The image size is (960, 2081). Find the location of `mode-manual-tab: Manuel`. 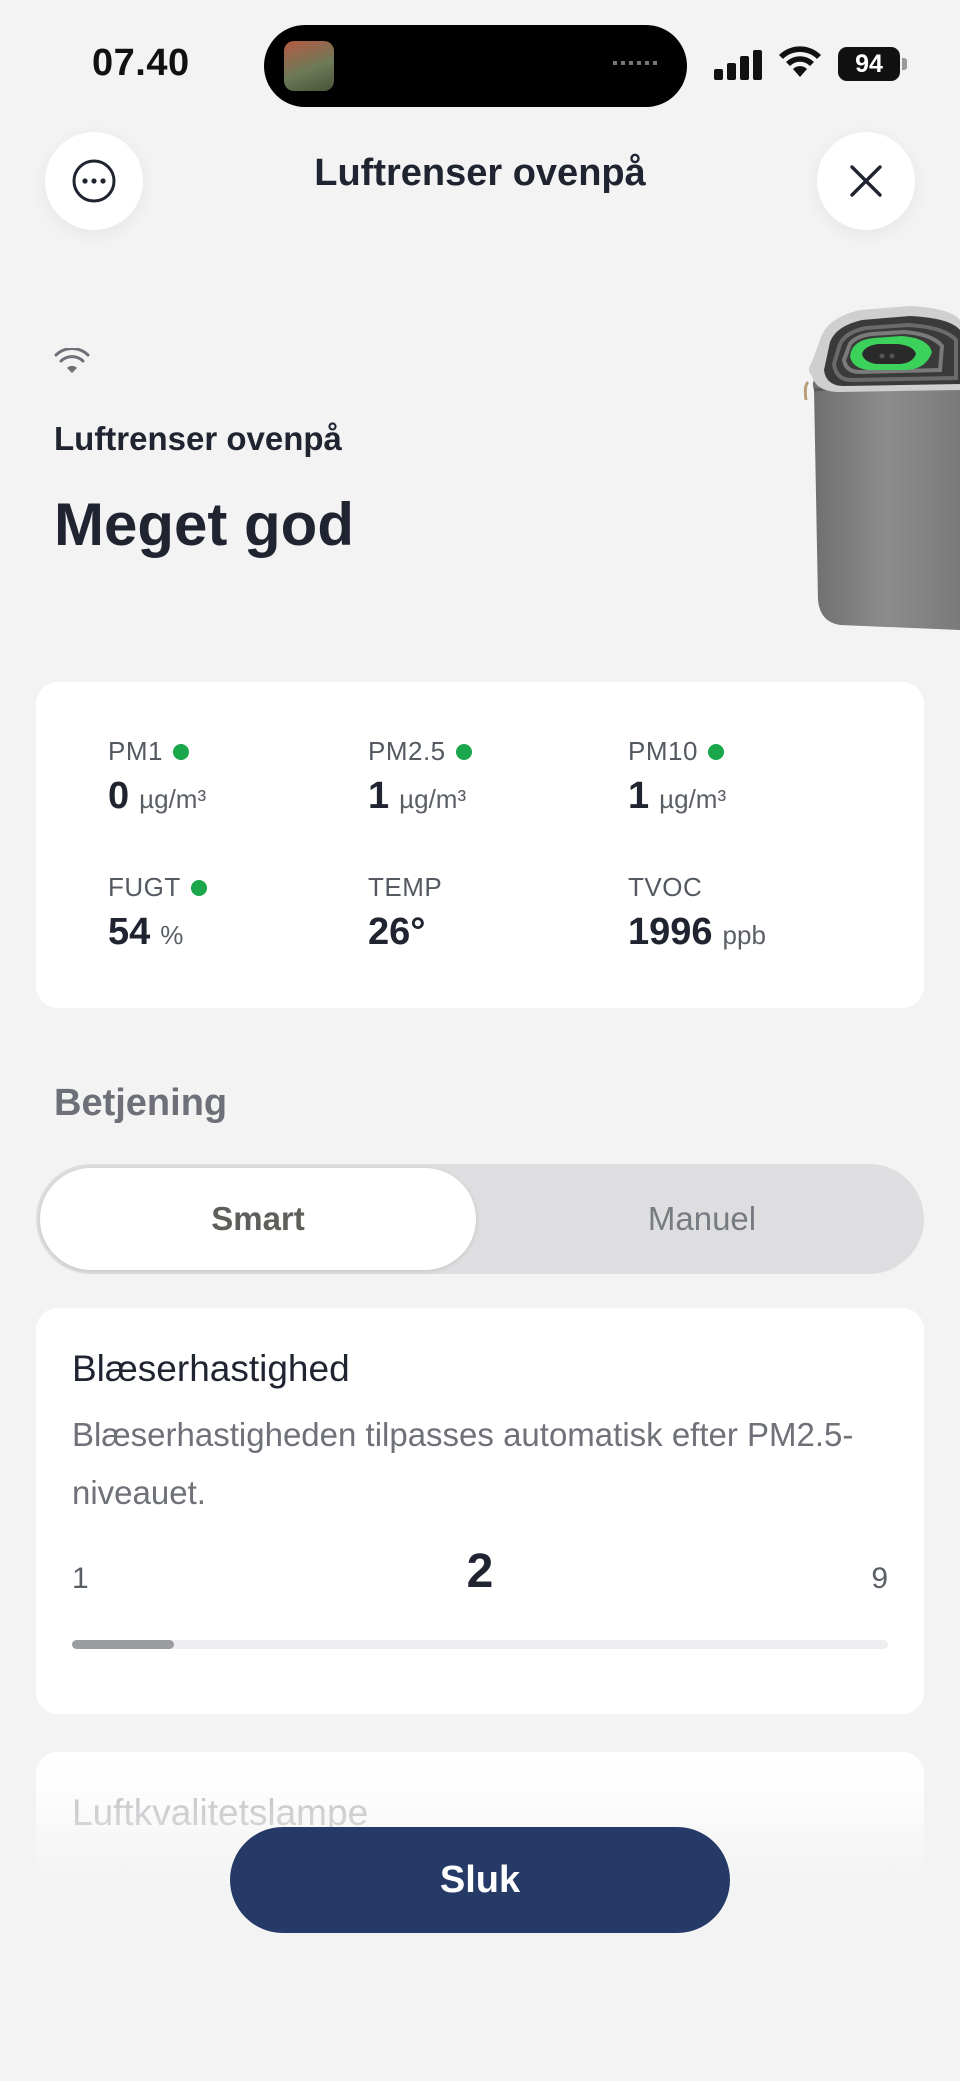

mode-manual-tab: Manuel is located at coordinates (702, 1219).